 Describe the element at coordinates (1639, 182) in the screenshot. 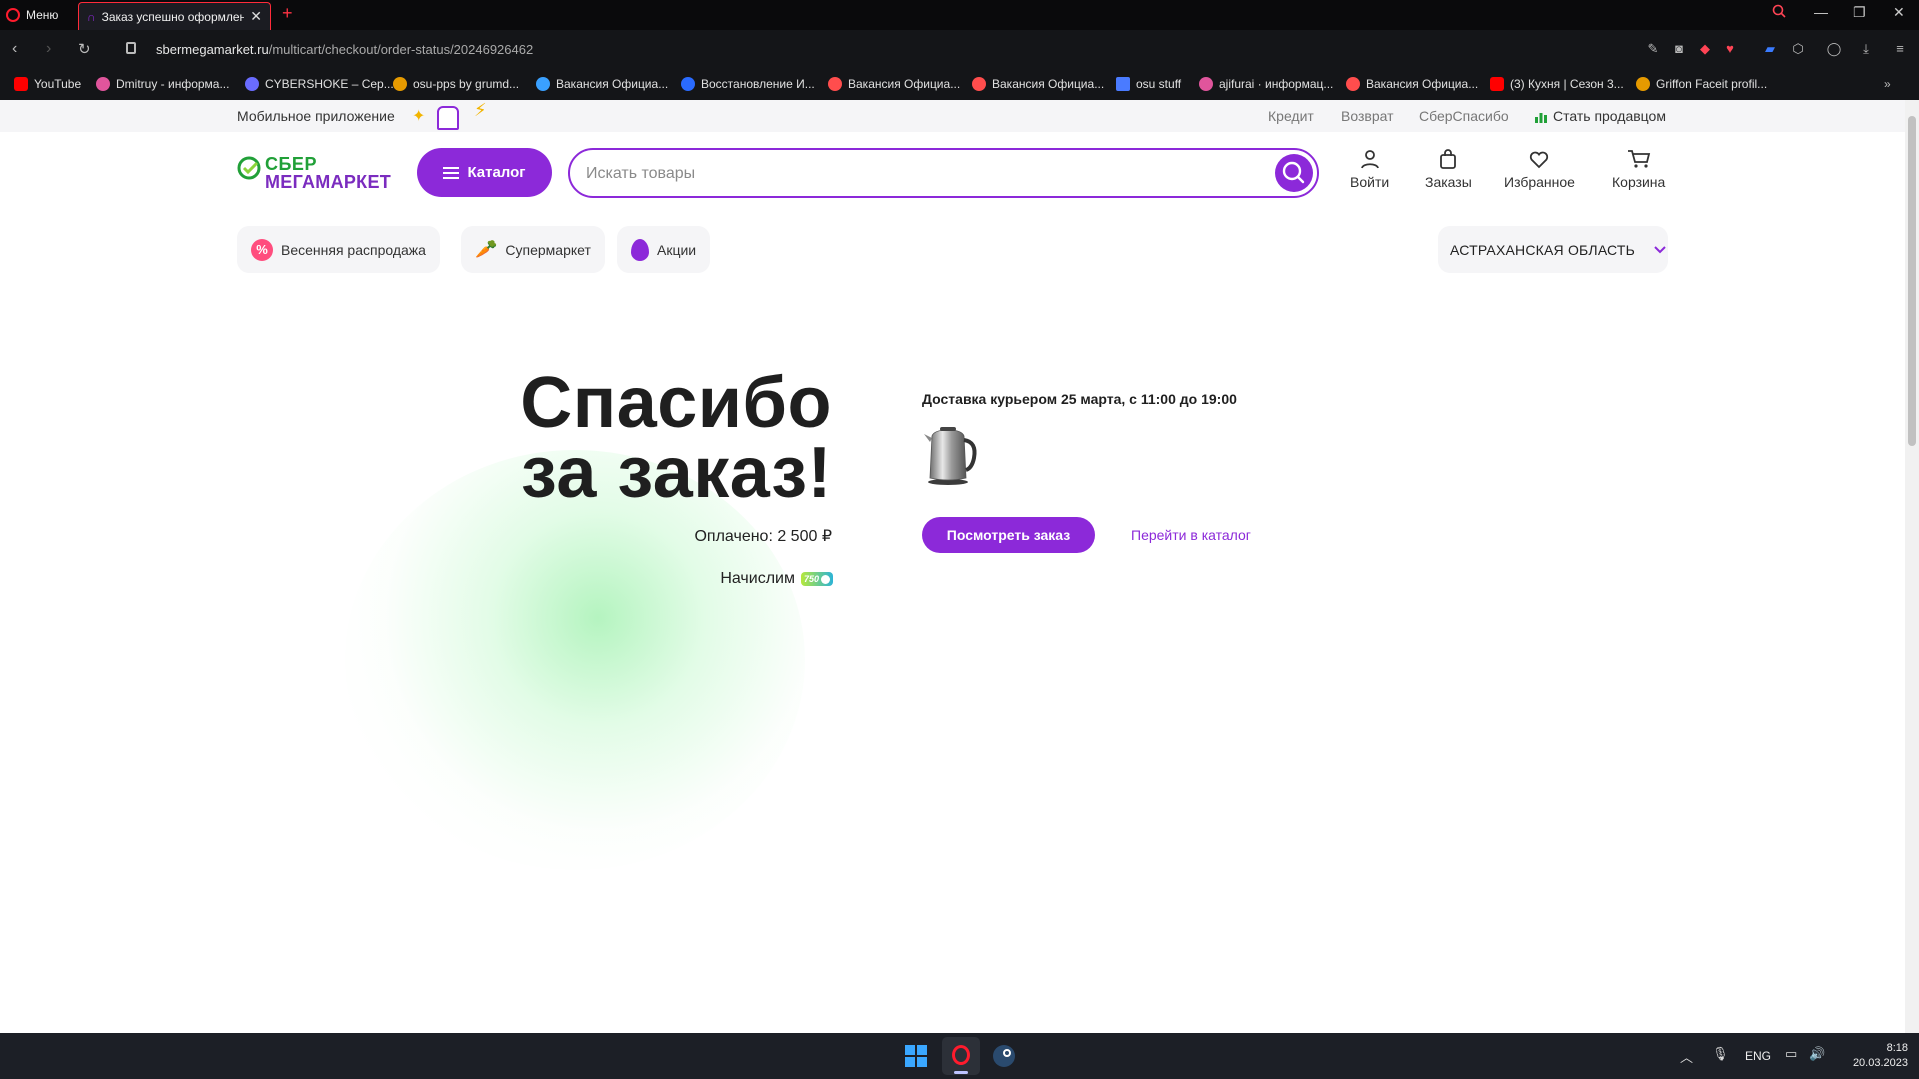

I see `cart-label: Корзина` at that location.